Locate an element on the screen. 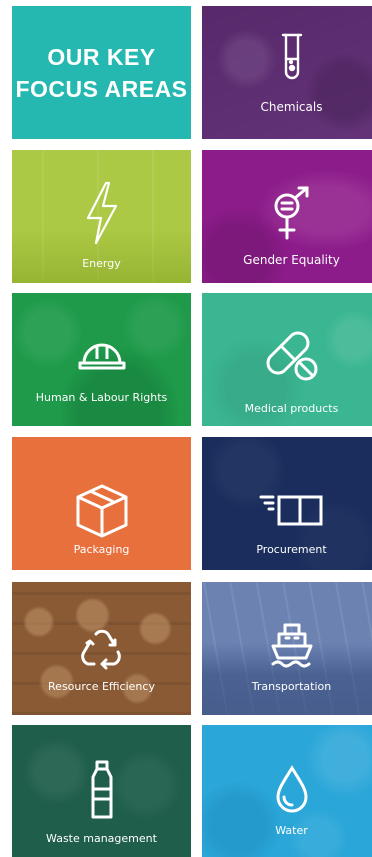  tile-water: Water is located at coordinates (287, 791).